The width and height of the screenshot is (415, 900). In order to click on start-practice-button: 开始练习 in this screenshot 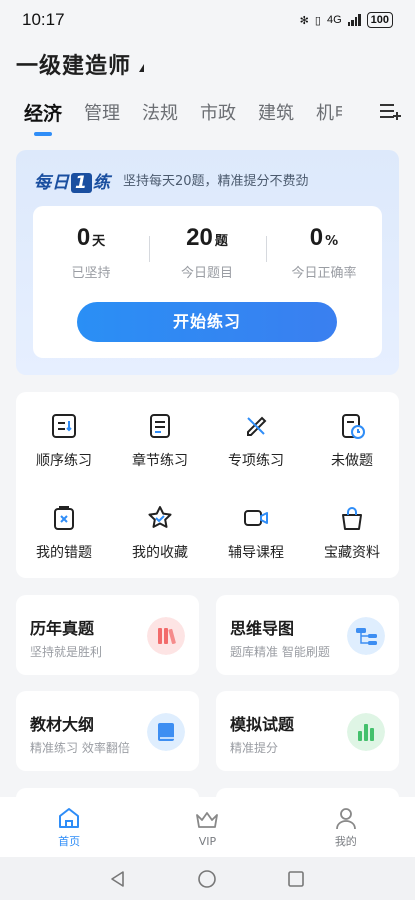, I will do `click(207, 322)`.